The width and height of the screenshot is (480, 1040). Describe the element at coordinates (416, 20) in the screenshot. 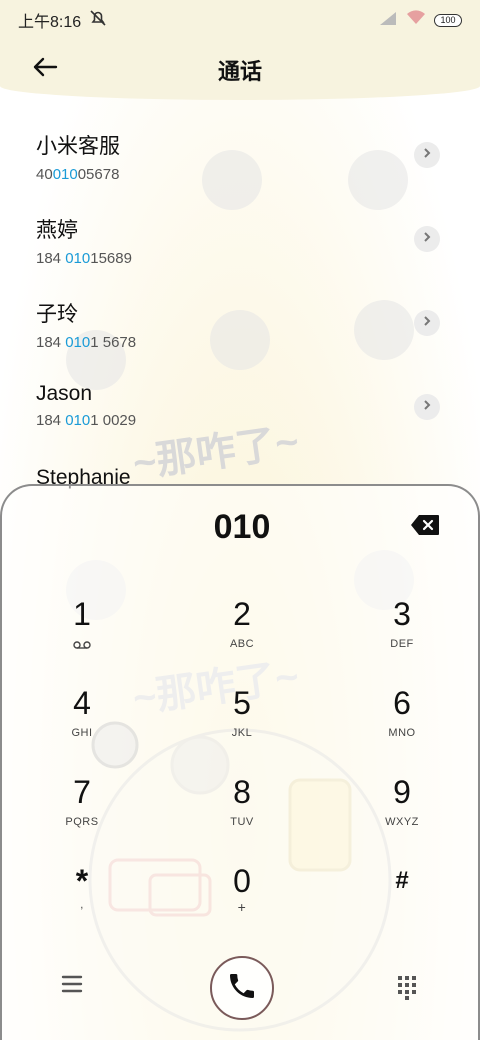

I see `wifi-icon` at that location.